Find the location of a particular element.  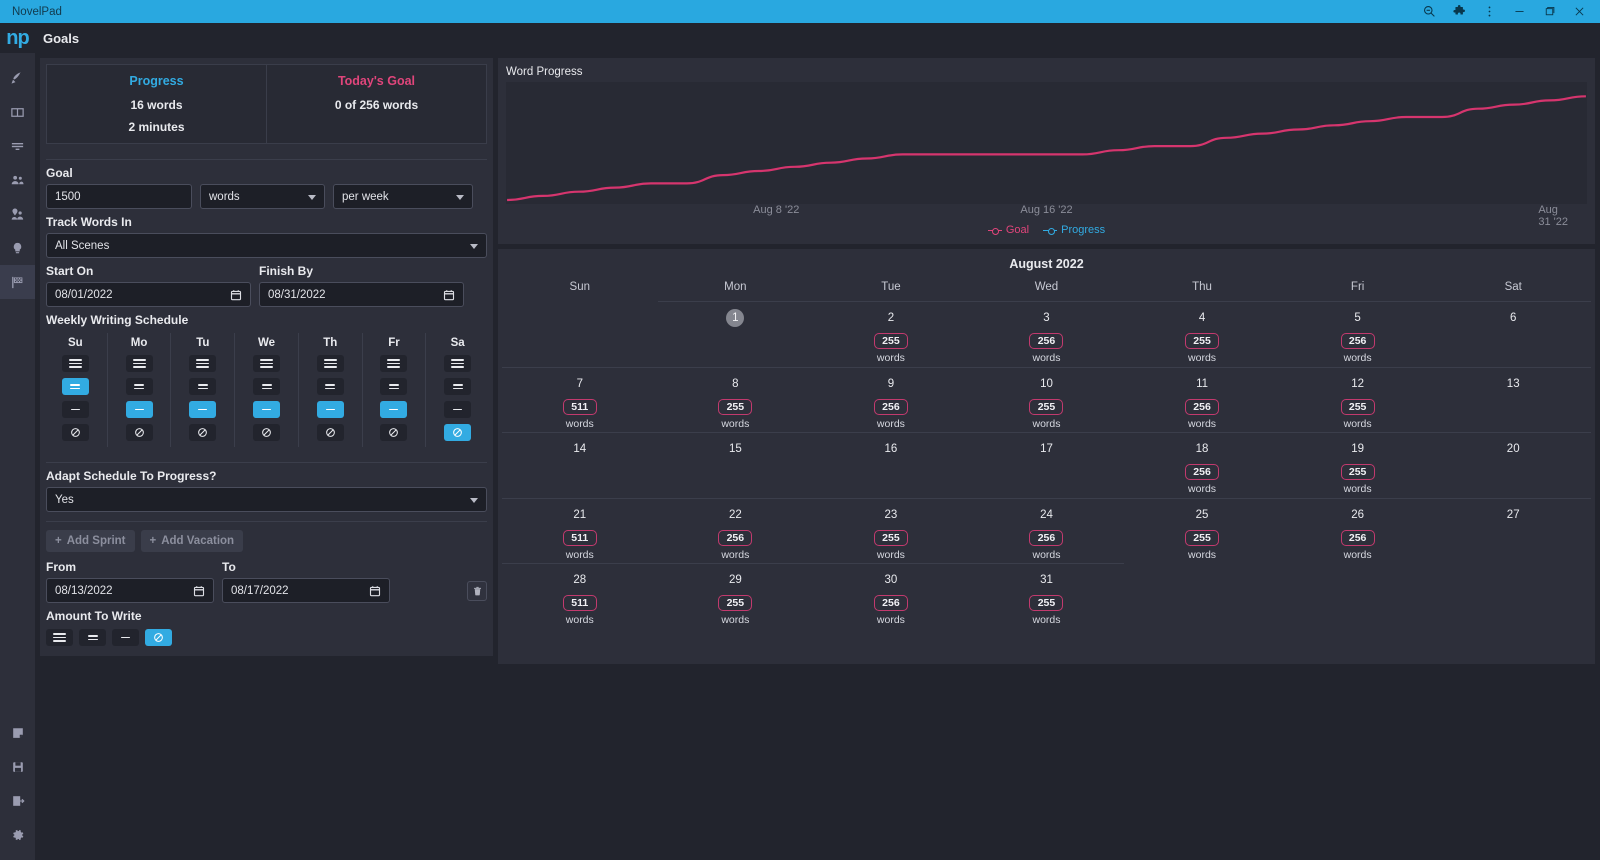

schedule-toggle-mo-level1 is located at coordinates (139, 386).